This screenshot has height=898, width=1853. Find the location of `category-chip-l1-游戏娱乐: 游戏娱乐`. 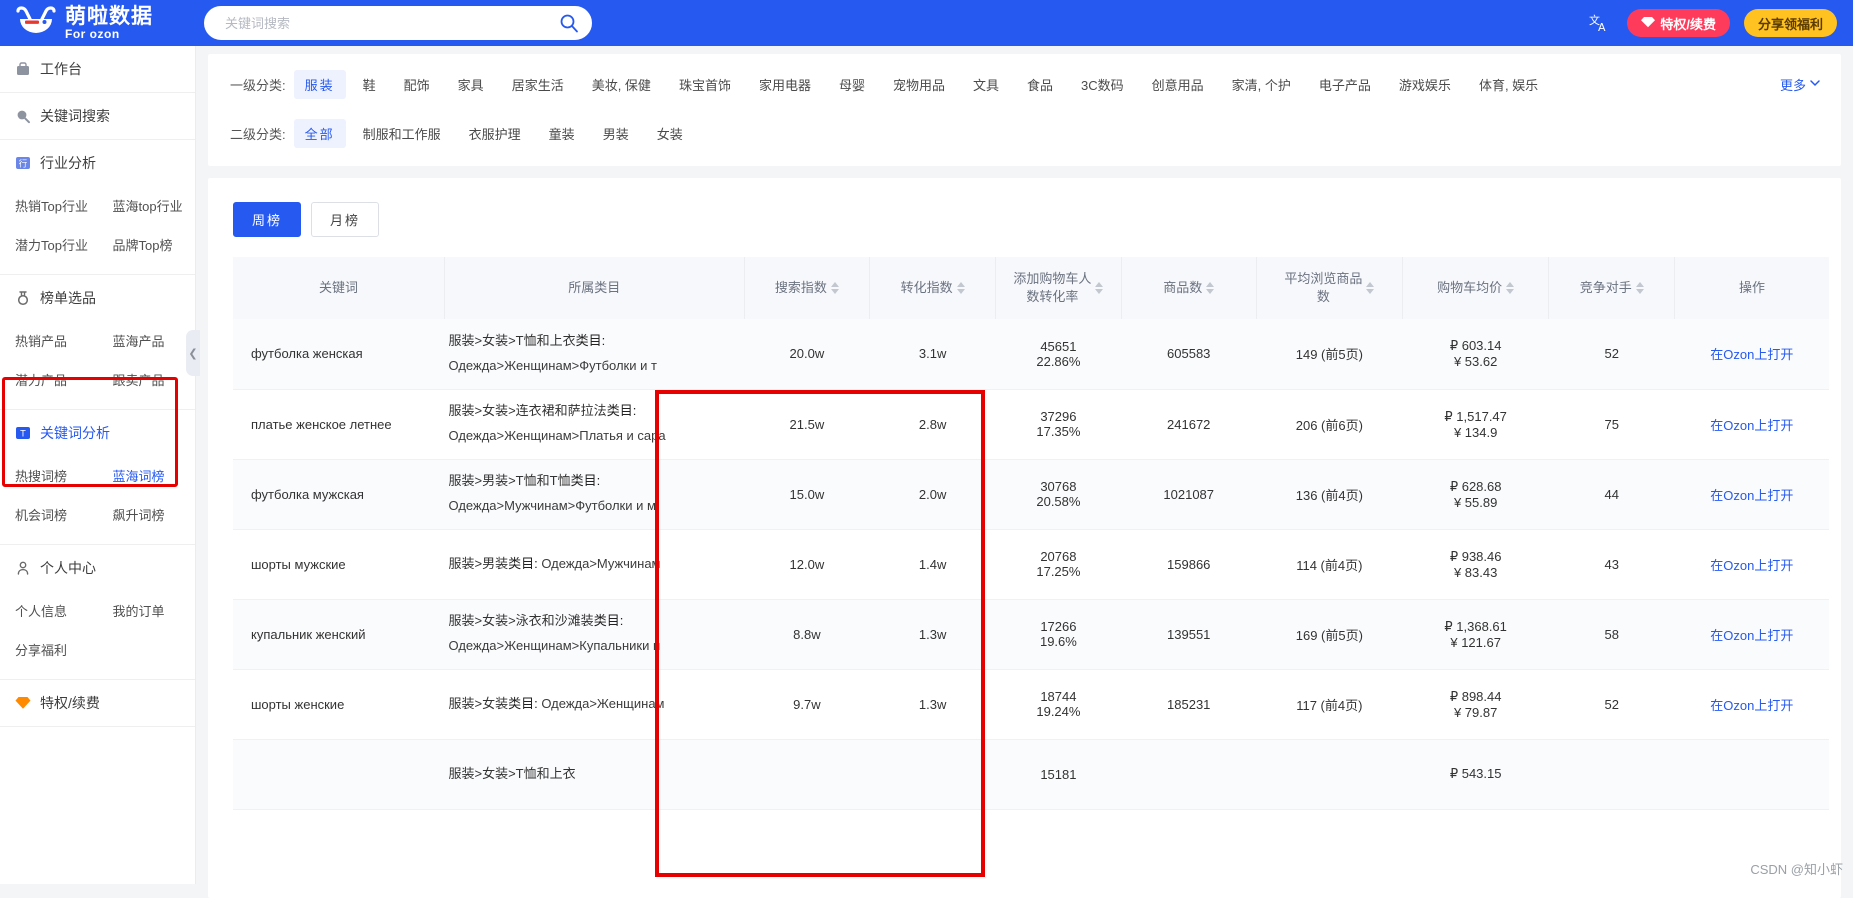

category-chip-l1-游戏娱乐: 游戏娱乐 is located at coordinates (1425, 84).